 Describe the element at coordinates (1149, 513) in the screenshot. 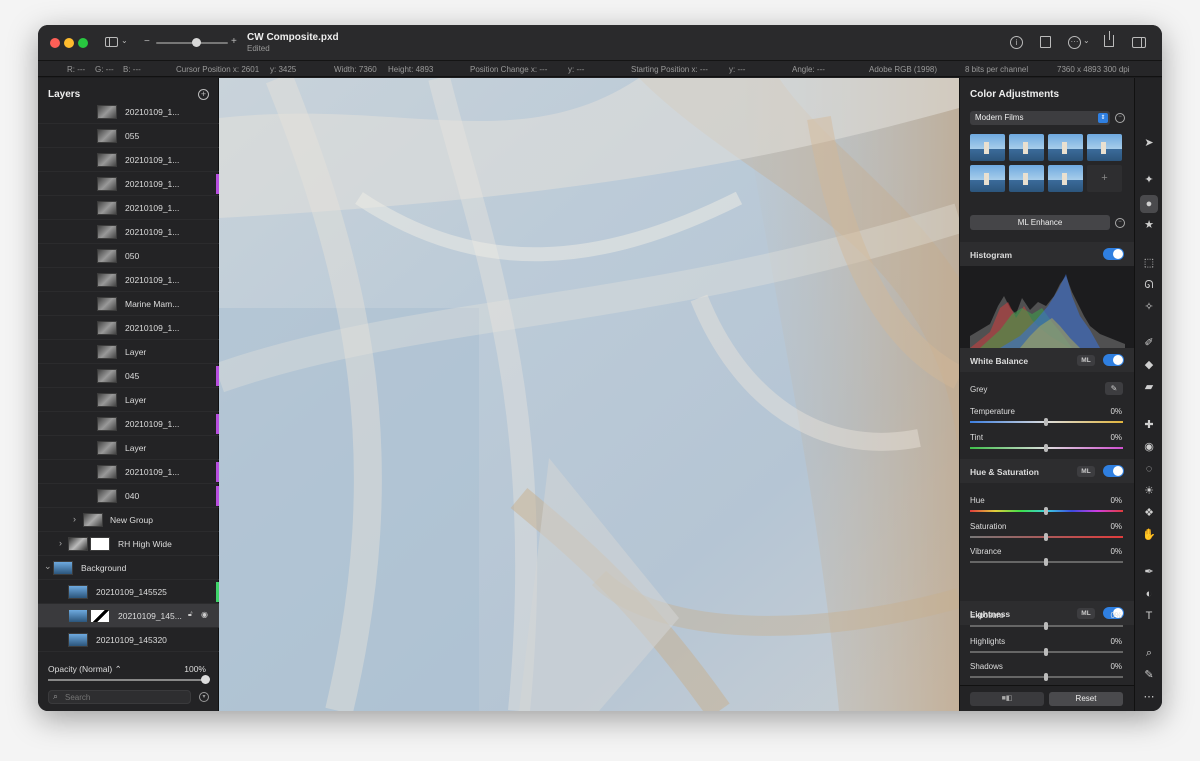

I see `sponge-icon: ❖` at that location.